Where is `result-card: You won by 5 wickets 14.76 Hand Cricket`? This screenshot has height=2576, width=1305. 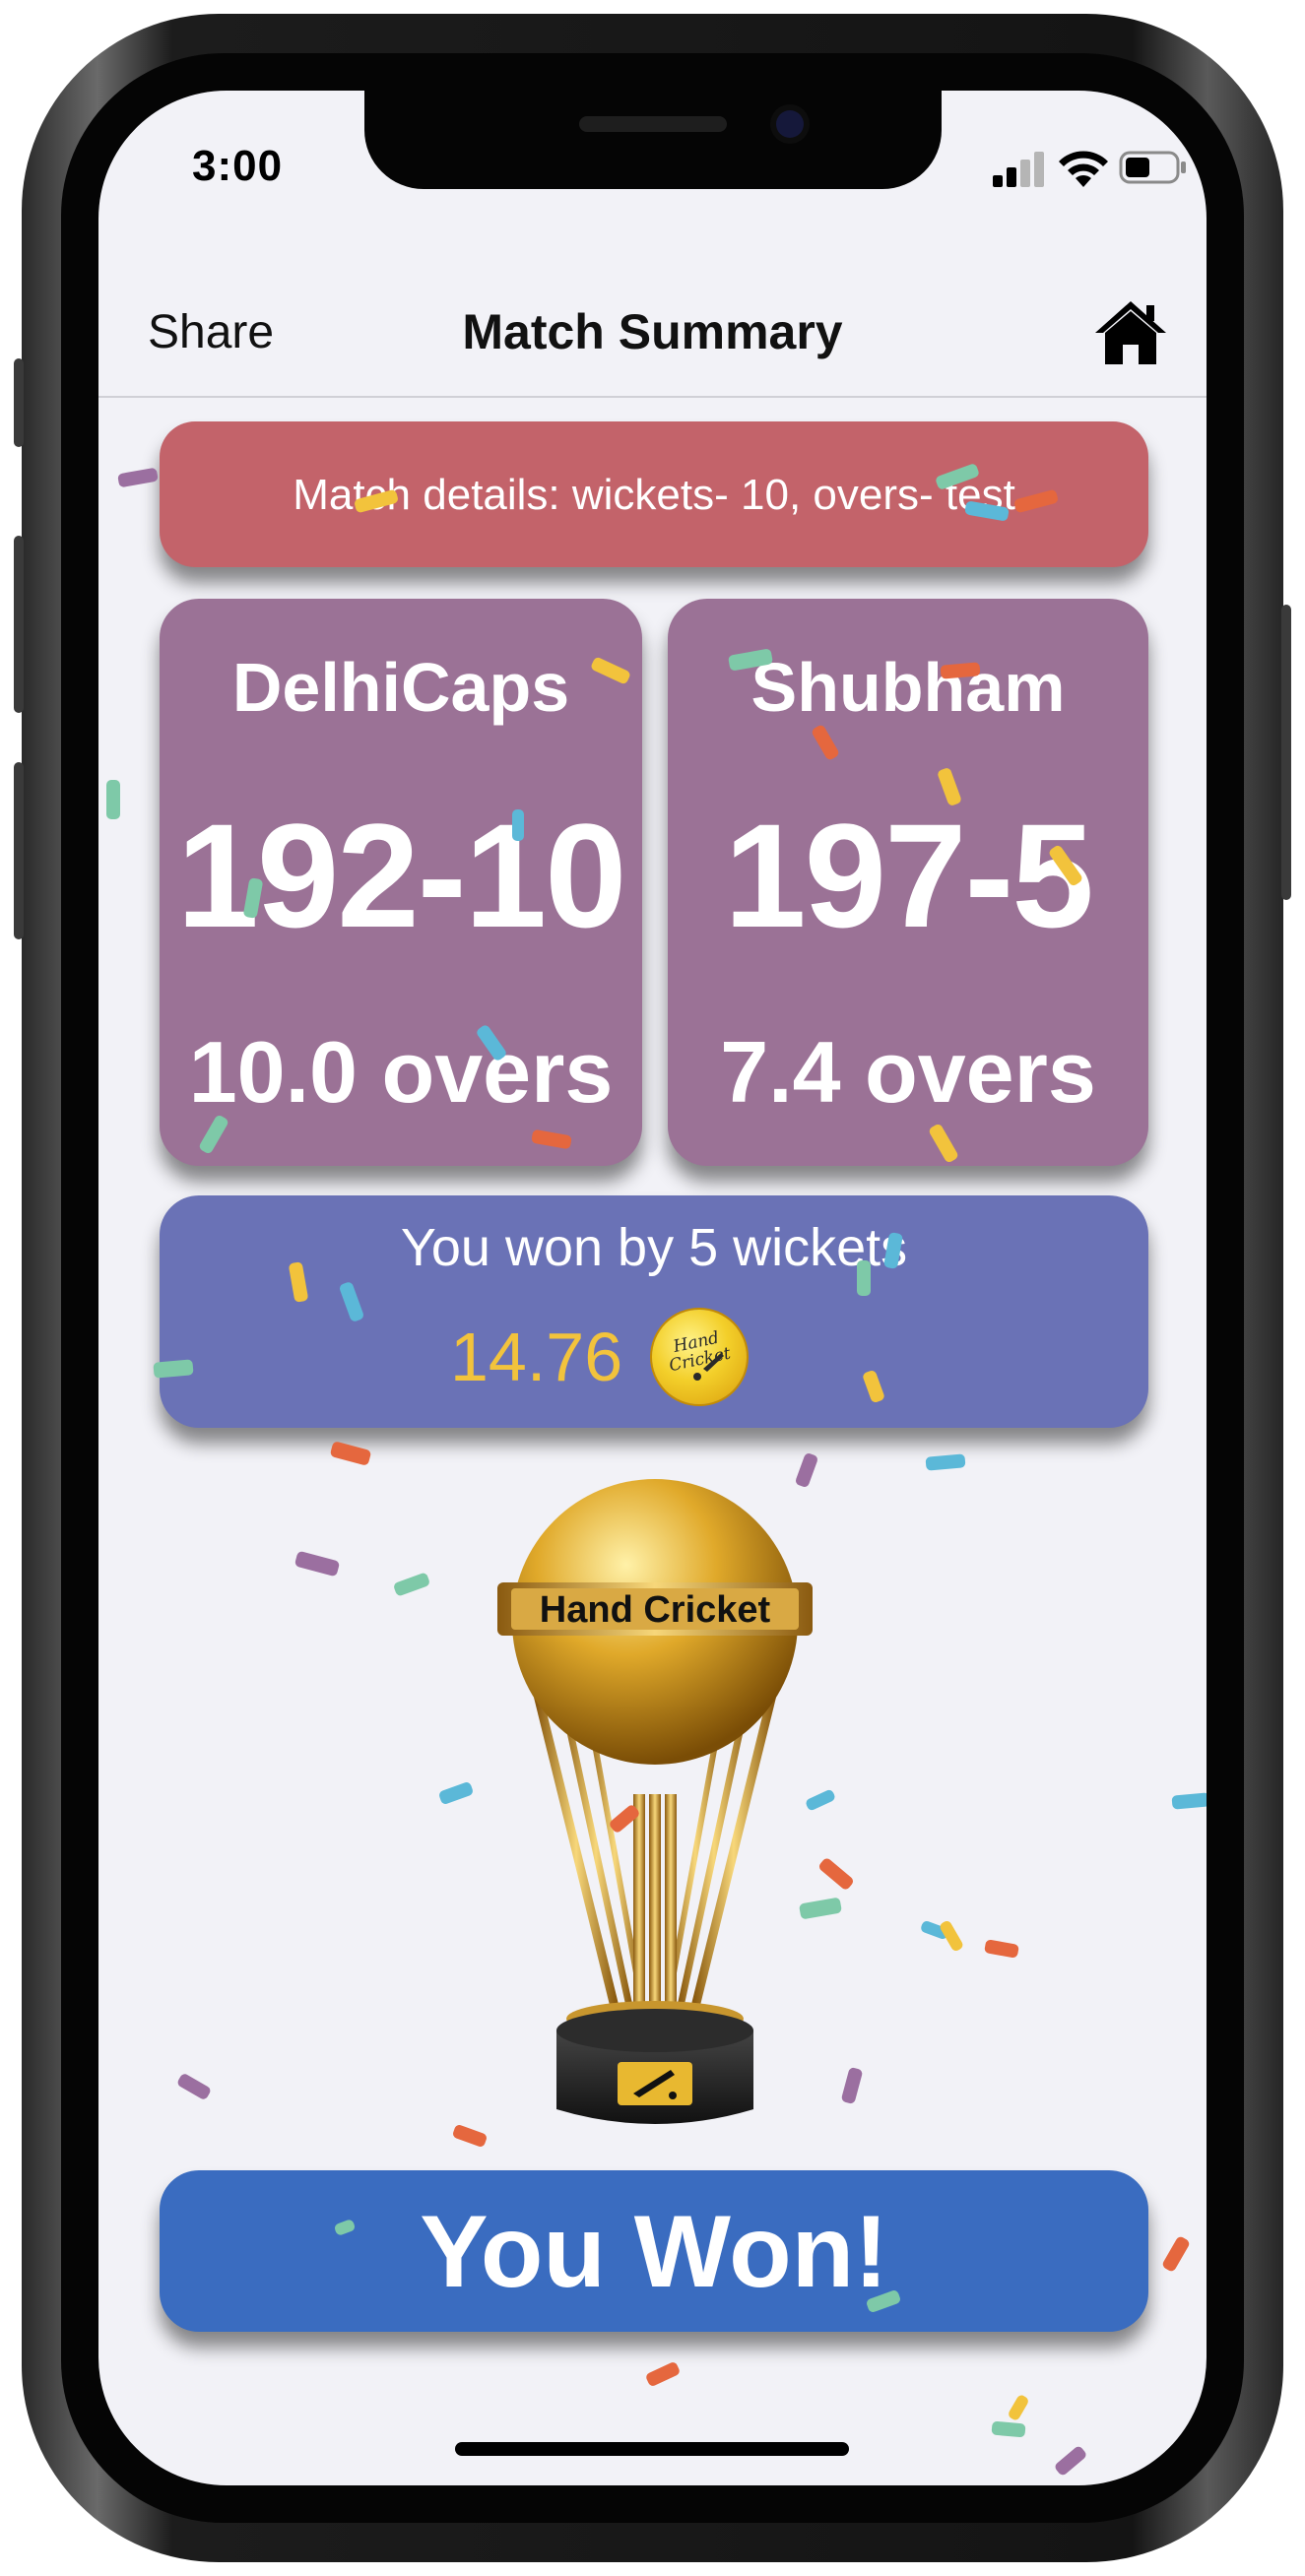 result-card: You won by 5 wickets 14.76 Hand Cricket is located at coordinates (654, 1311).